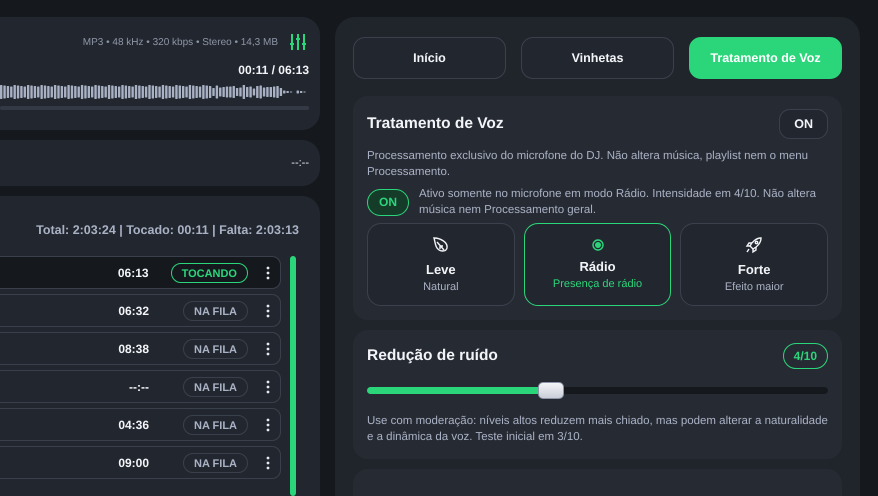 The width and height of the screenshot is (878, 496). What do you see at coordinates (597, 429) in the screenshot?
I see `hint-text: Use com moderação: níveis altos reduzem mais chiado, mas podem alterar a naturalidade e a dinâmica da voz. Teste inicial em 3/10.` at bounding box center [597, 429].